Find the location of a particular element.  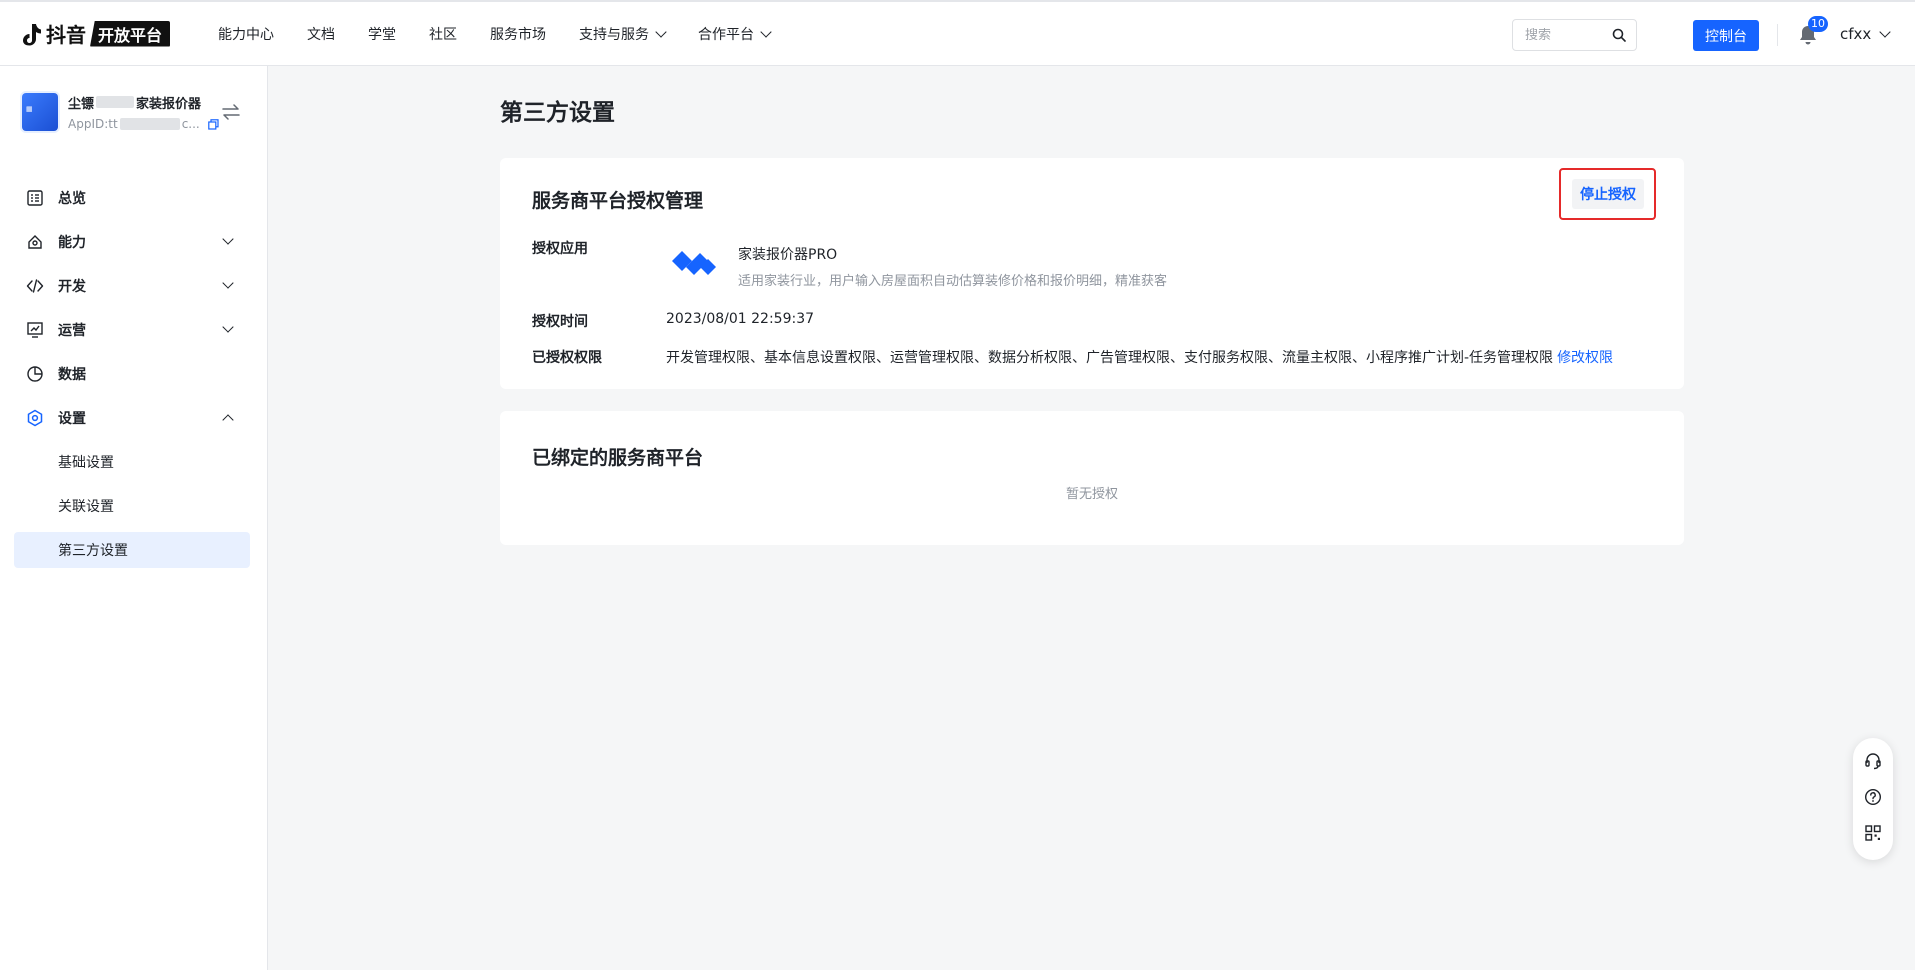

nav-service-market: 服务市场 is located at coordinates (518, 34).